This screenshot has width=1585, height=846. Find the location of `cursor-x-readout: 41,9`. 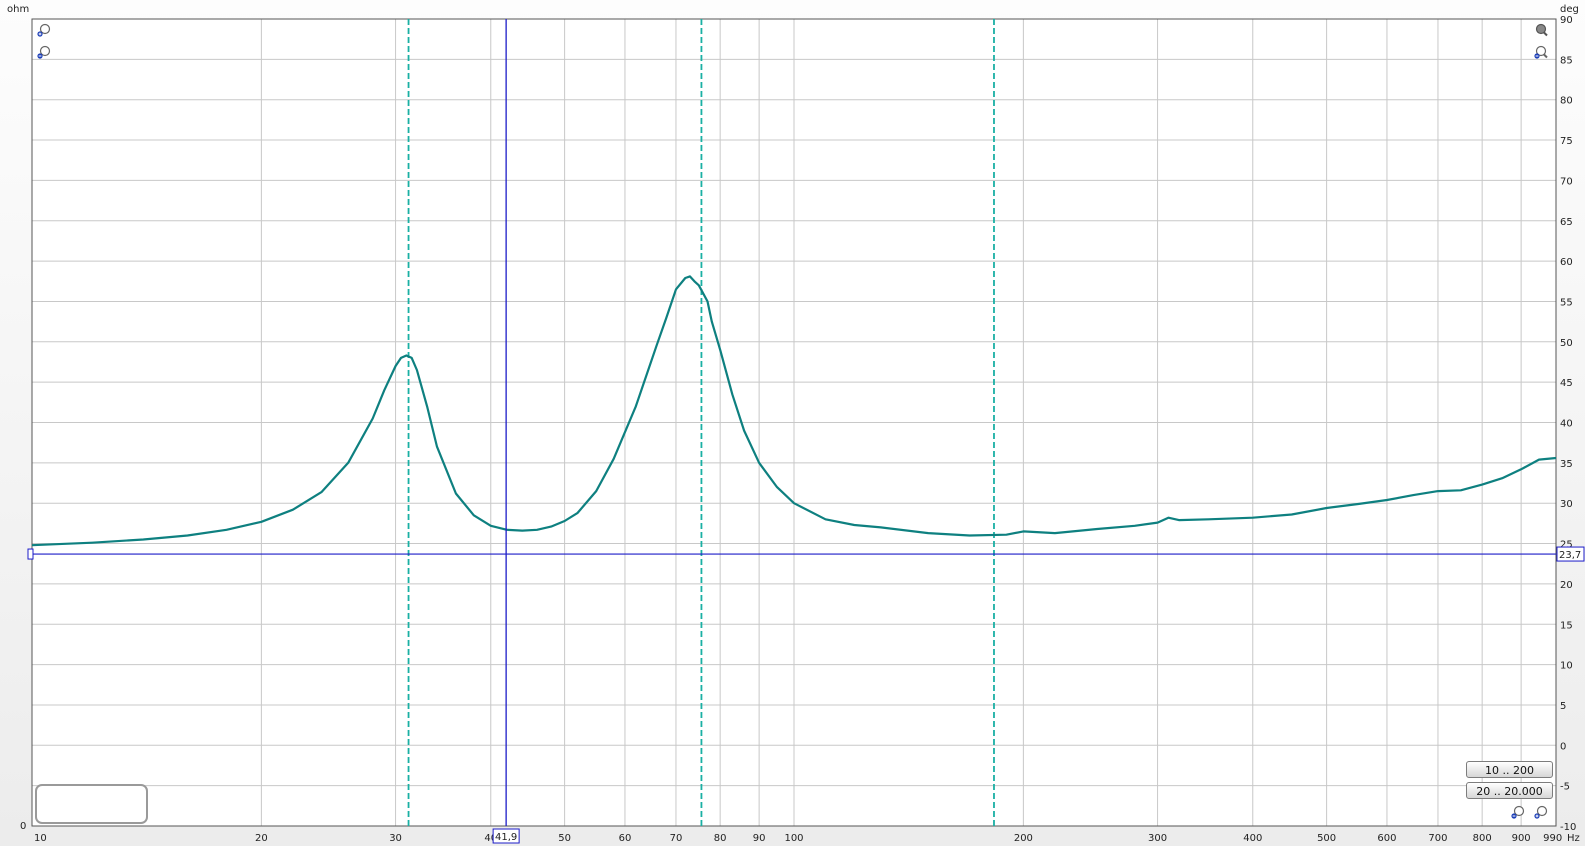

cursor-x-readout: 41,9 is located at coordinates (506, 837).